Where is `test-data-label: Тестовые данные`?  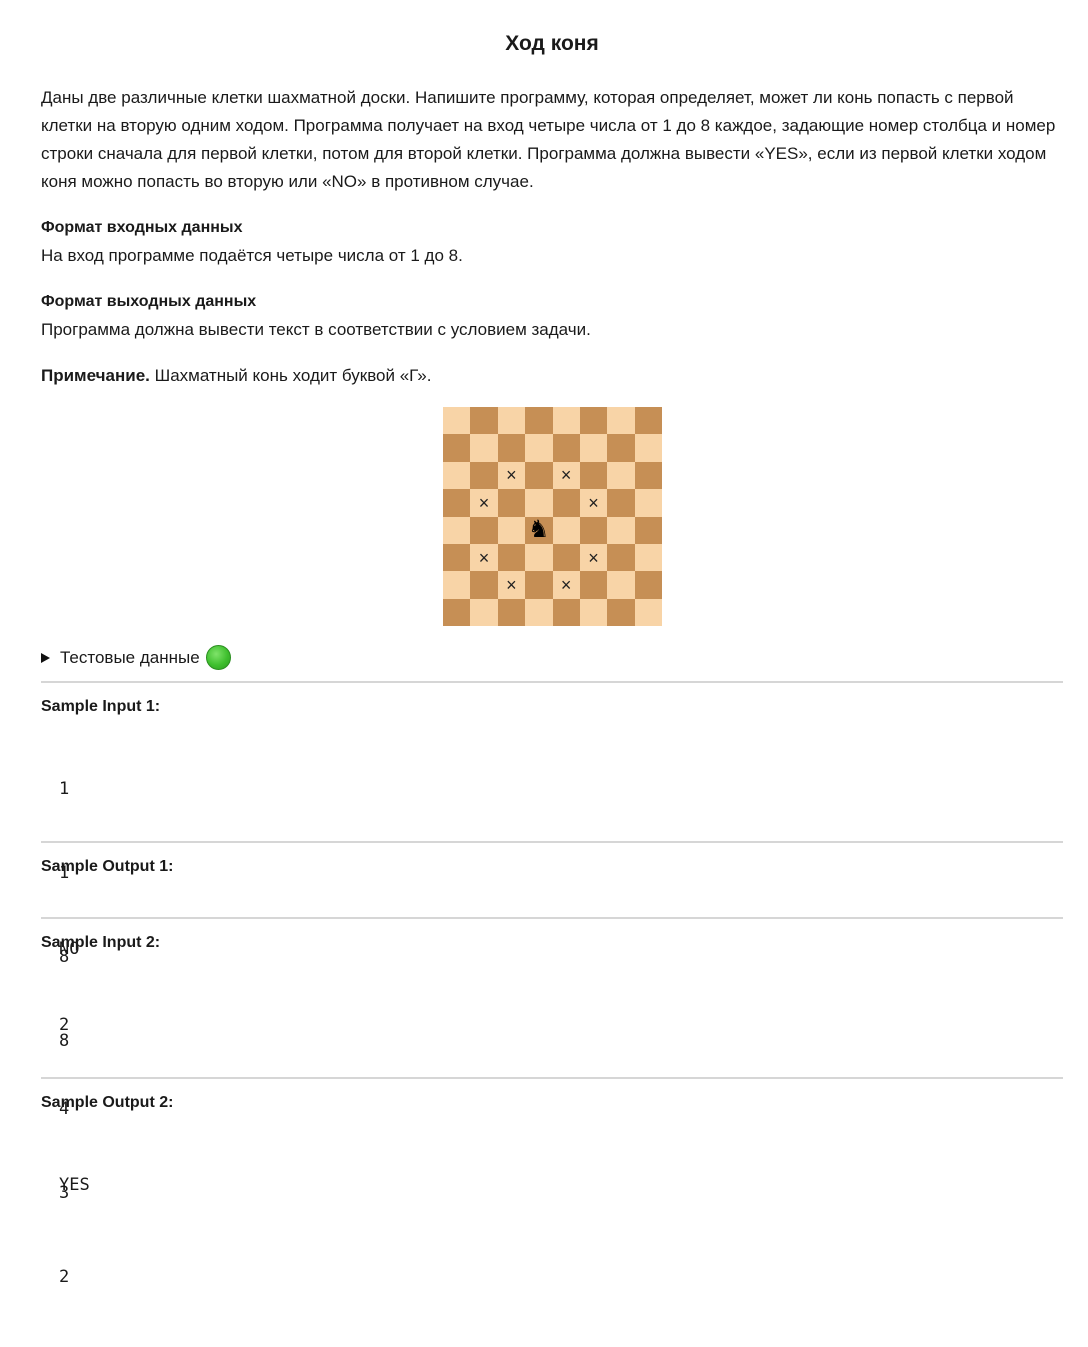
test-data-label: Тестовые данные is located at coordinates (130, 657).